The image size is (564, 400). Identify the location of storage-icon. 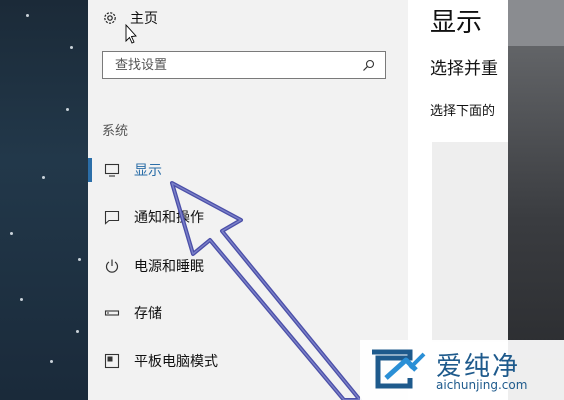
(112, 313).